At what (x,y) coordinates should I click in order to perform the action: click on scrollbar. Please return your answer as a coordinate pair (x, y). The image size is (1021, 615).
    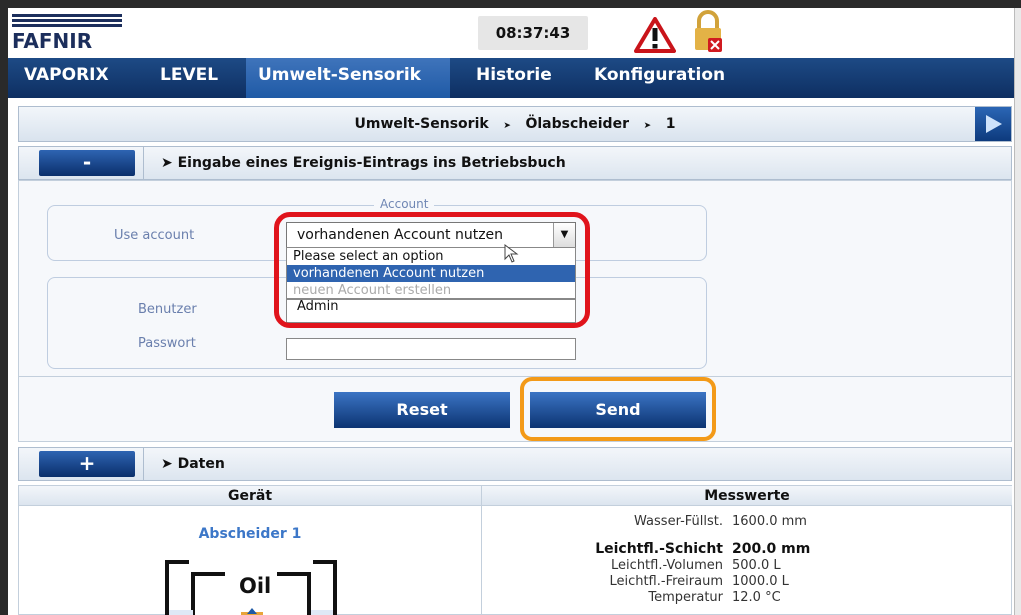
    Looking at the image, I should click on (1017, 311).